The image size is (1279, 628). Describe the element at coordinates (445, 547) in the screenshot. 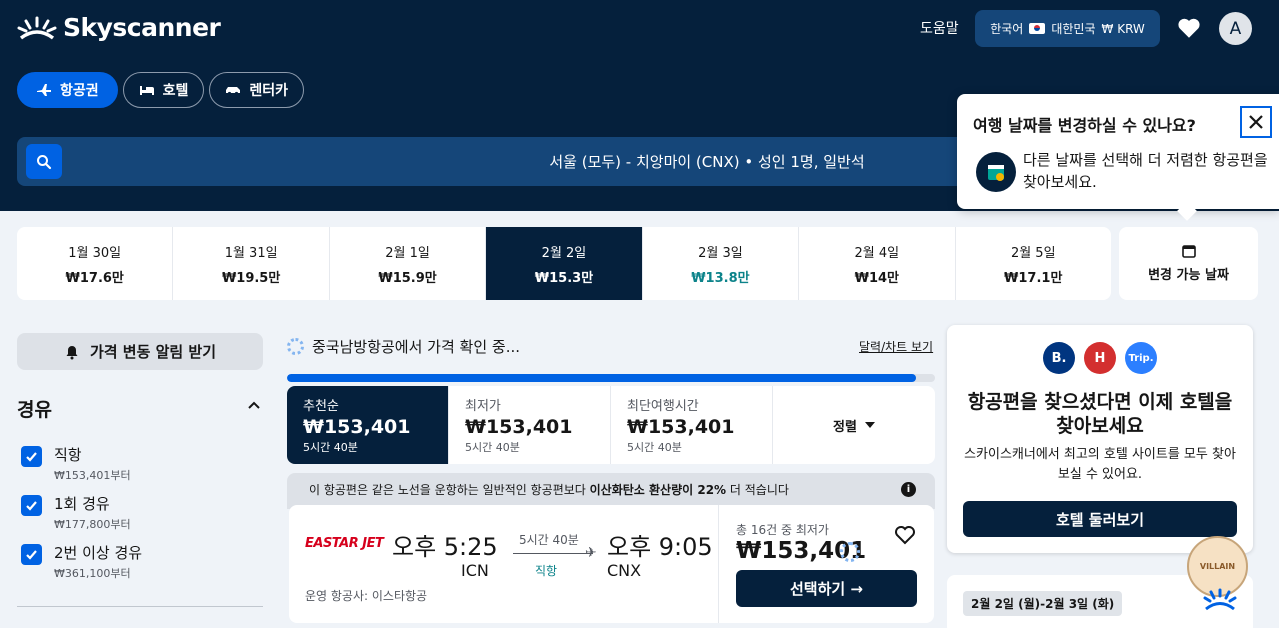

I see `departure-time: 오후 5:25` at that location.